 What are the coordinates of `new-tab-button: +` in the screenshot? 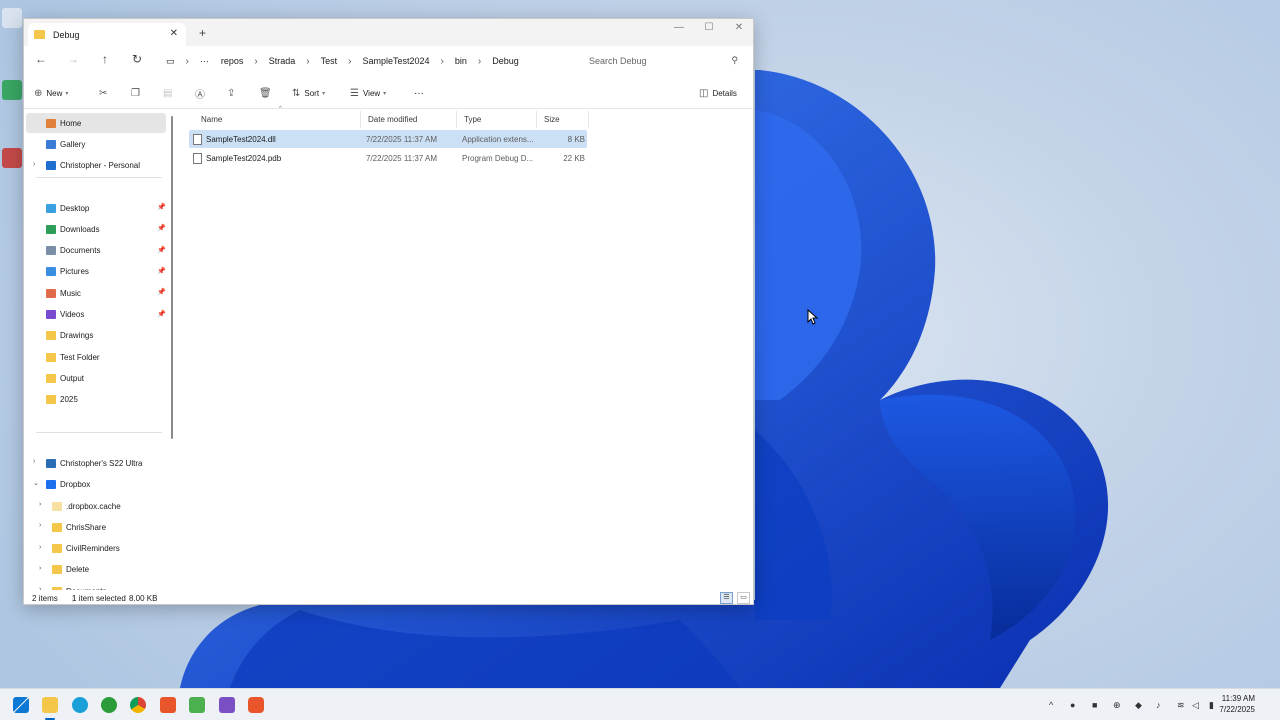 It's located at (202, 33).